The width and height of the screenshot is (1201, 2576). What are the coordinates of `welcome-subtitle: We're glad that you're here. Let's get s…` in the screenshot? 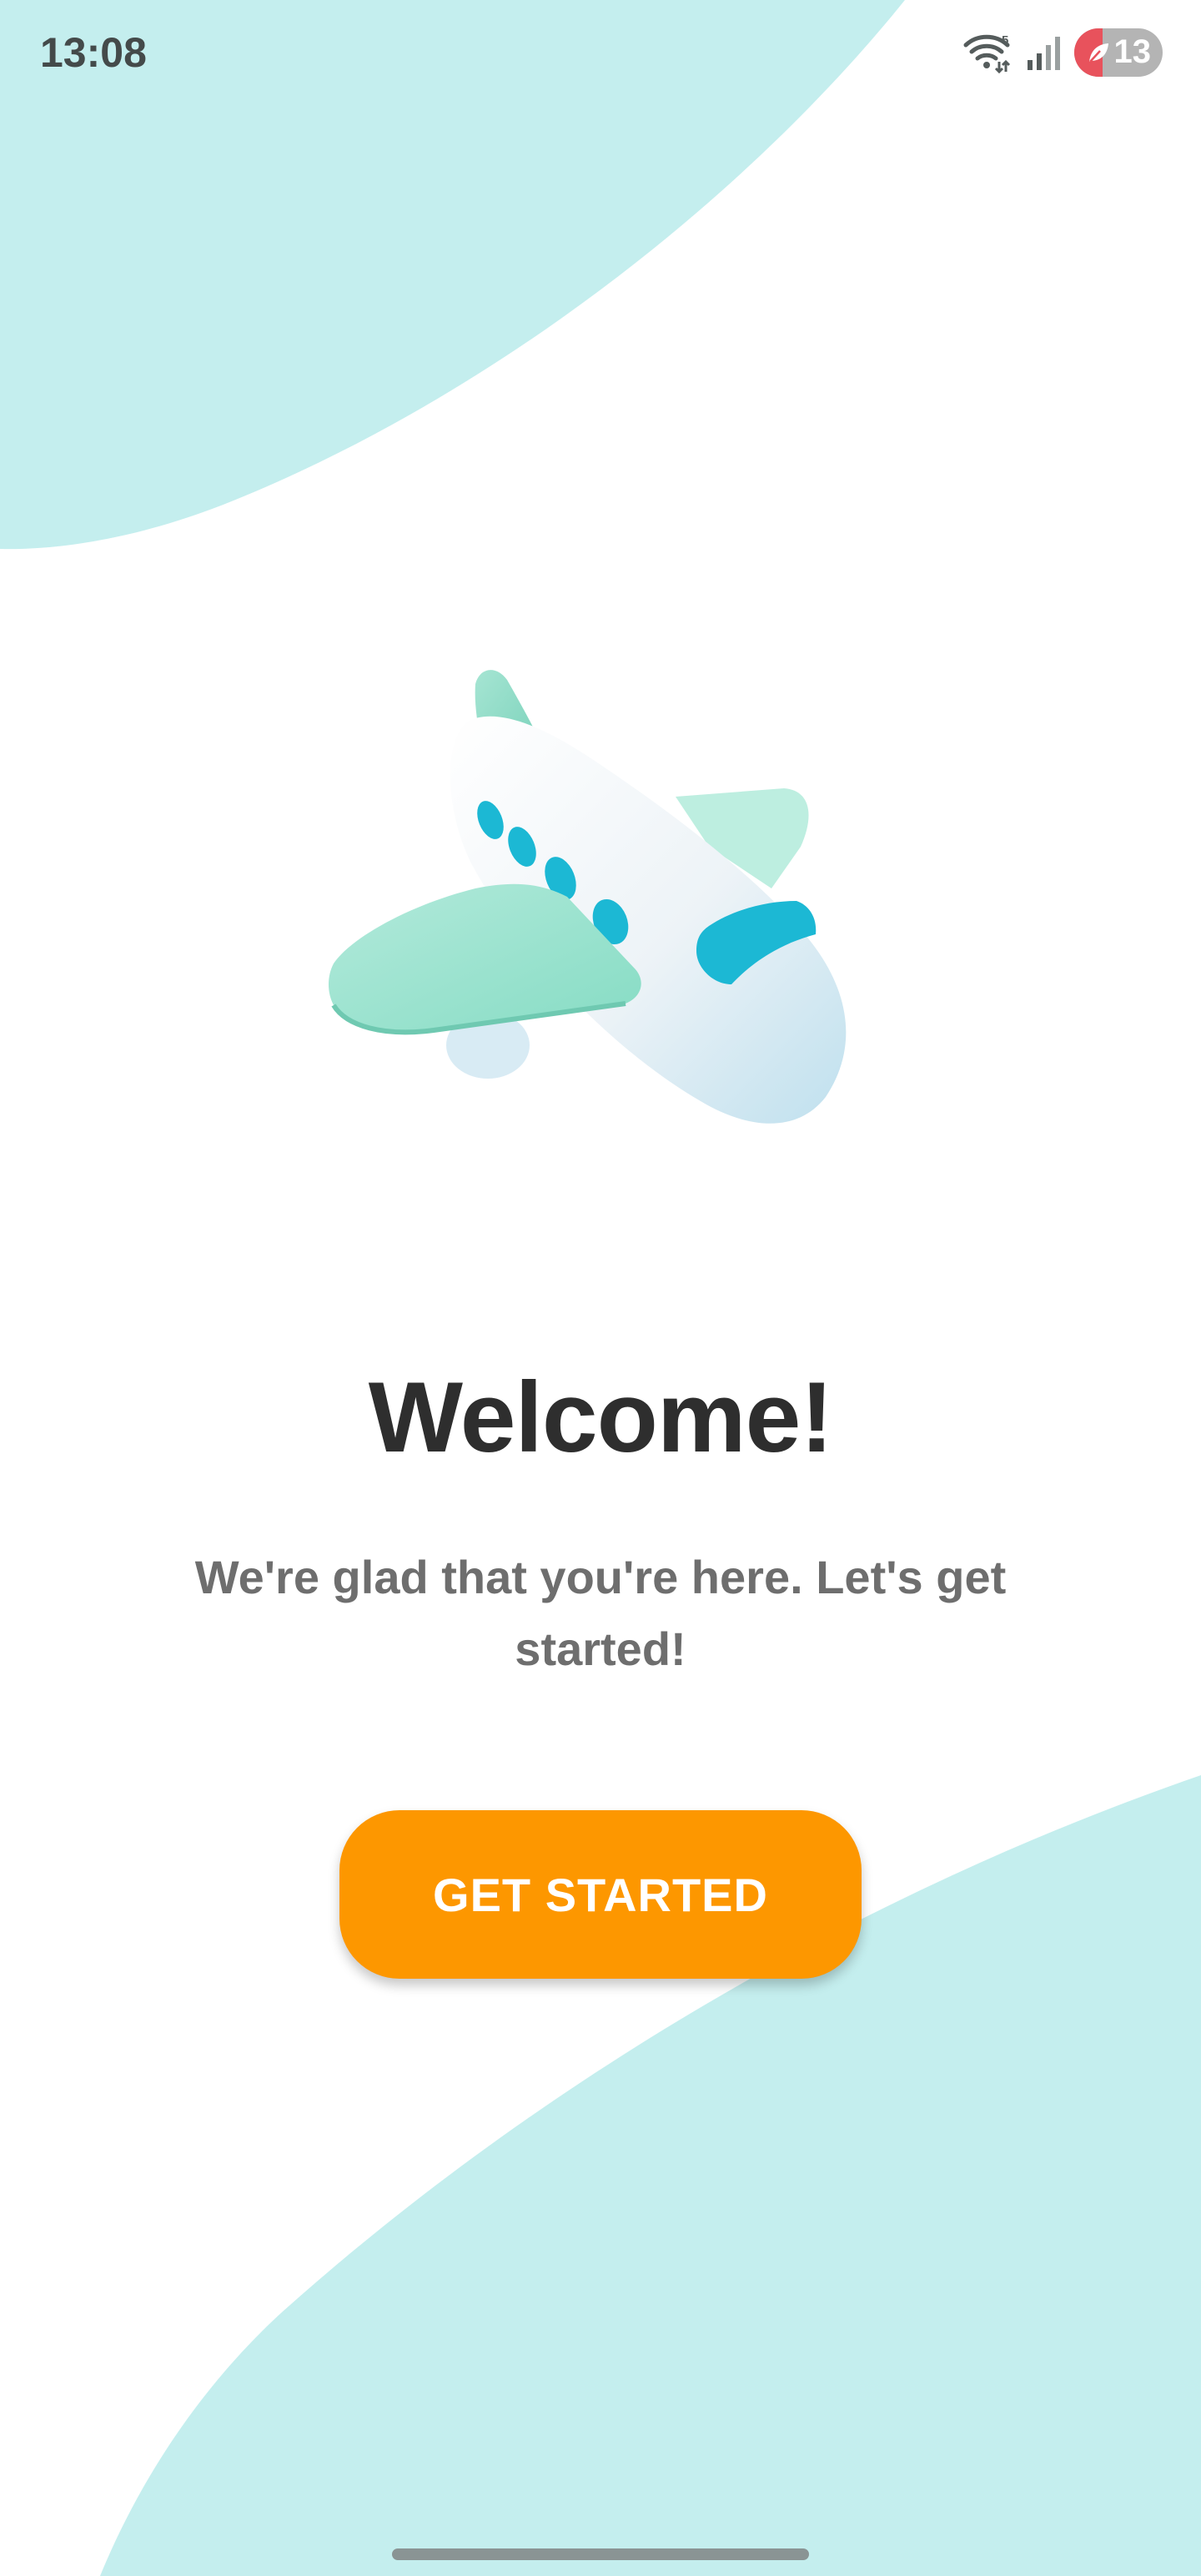 It's located at (601, 1613).